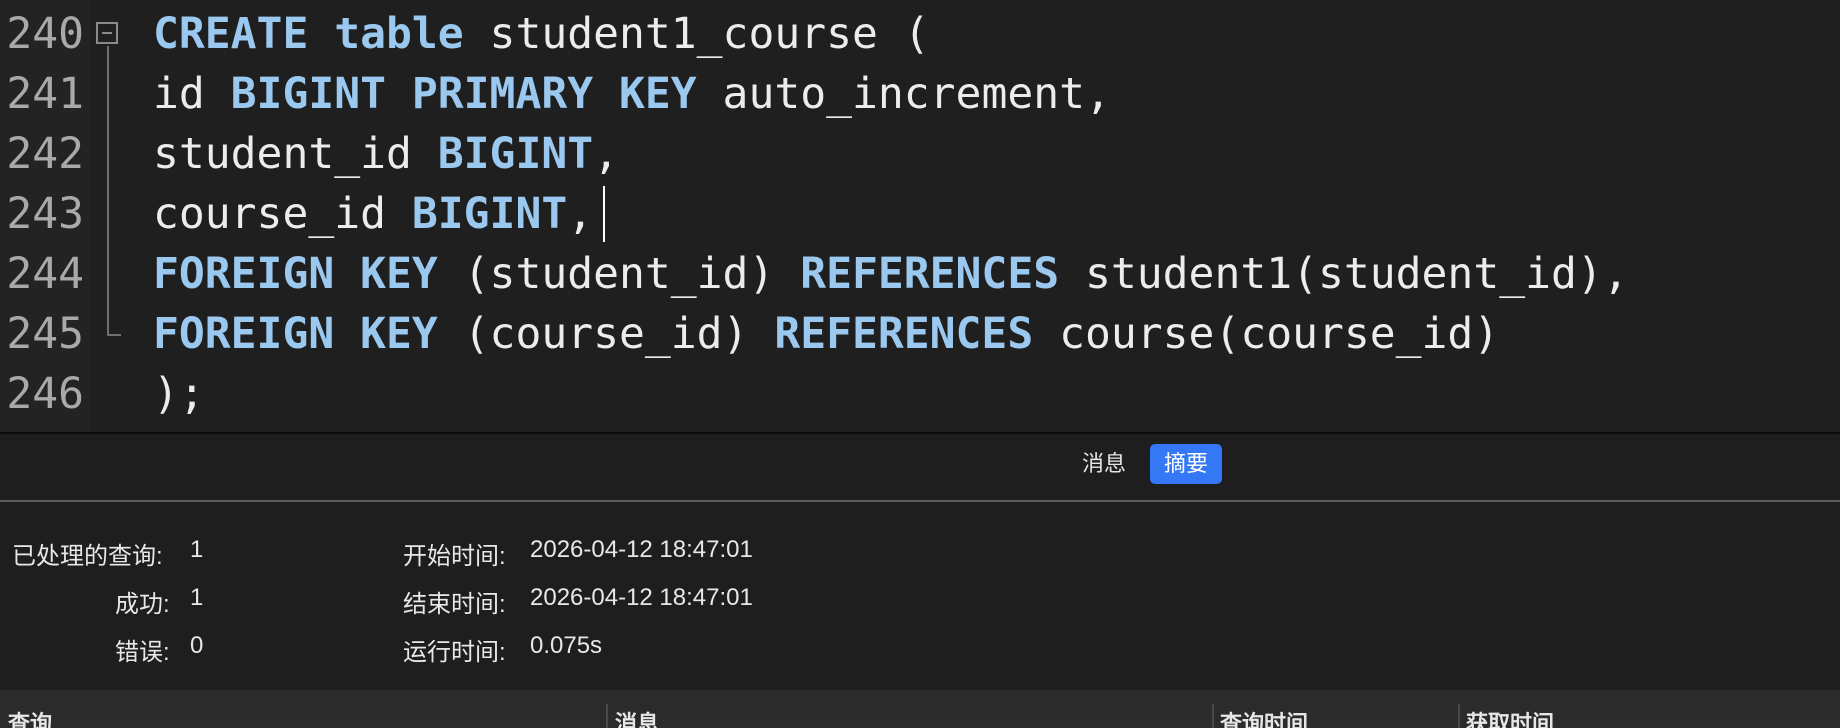 The image size is (1840, 728). I want to click on sql-text: course(course_id), so click(1266, 334).